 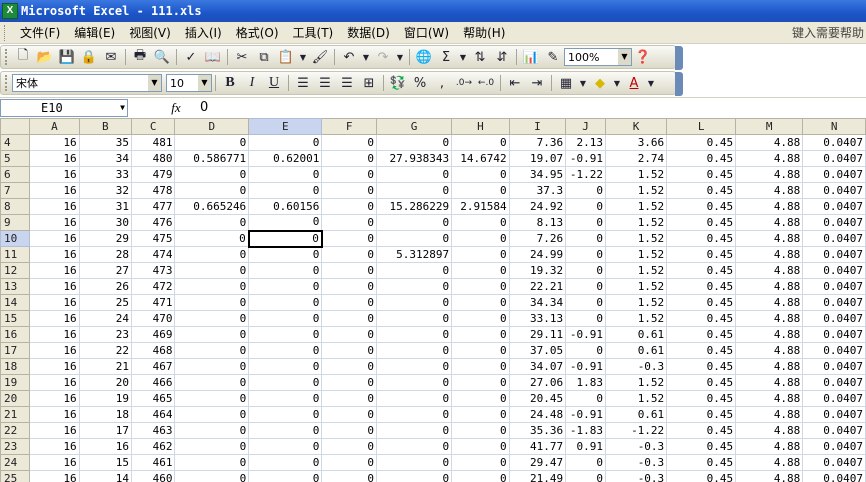 I want to click on cell-h22: 0, so click(x=480, y=430).